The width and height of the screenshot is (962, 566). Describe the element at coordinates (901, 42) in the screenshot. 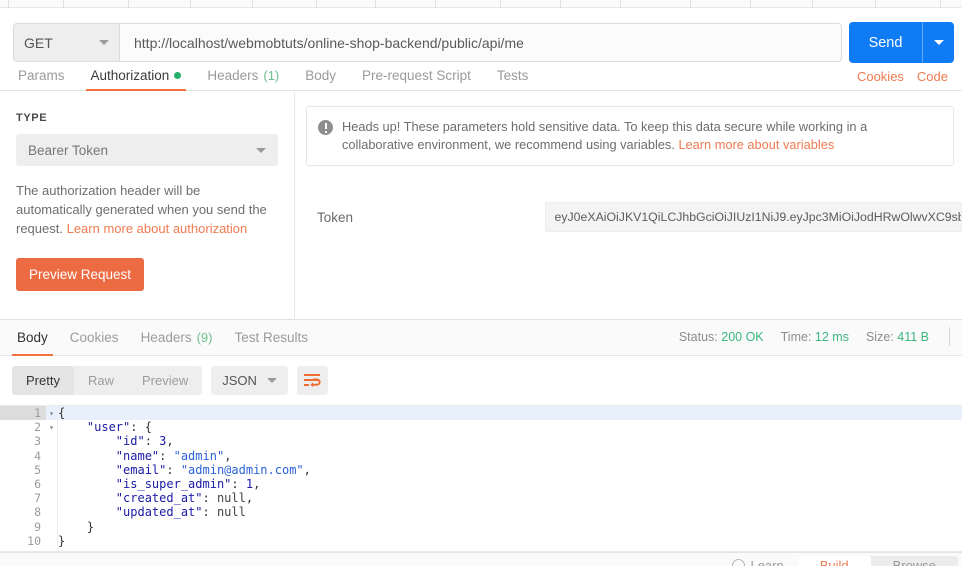

I see `send-button: Send` at that location.